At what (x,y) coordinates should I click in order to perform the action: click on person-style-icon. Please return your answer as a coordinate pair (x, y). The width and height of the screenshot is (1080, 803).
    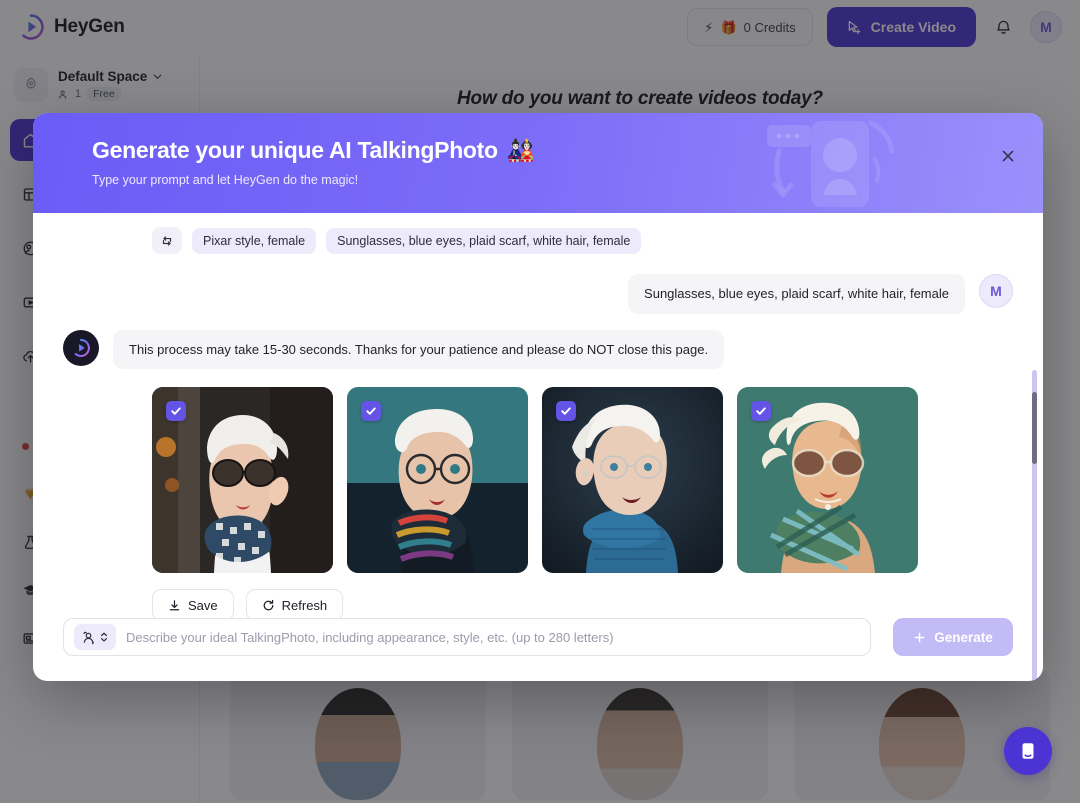
    Looking at the image, I should click on (88, 637).